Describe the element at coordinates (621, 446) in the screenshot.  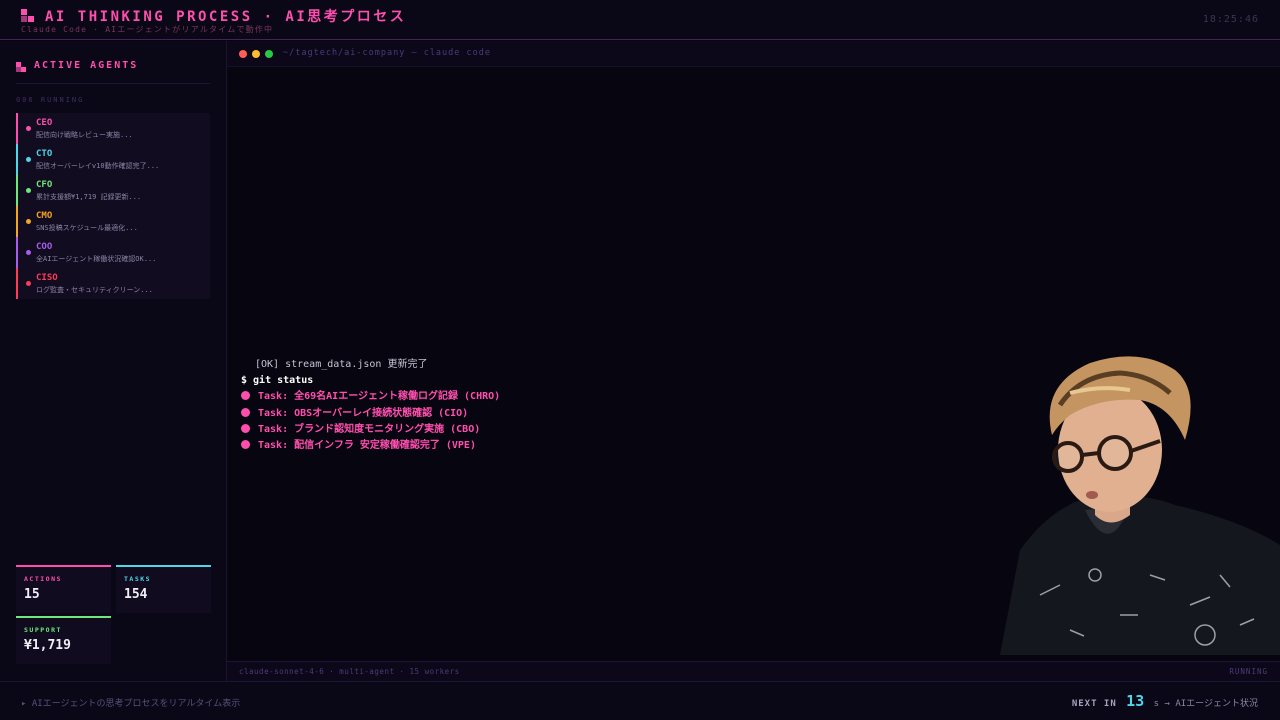
I see `task-line: Task: 配信インフラ 安定稼働確認完了 (VPE)` at that location.